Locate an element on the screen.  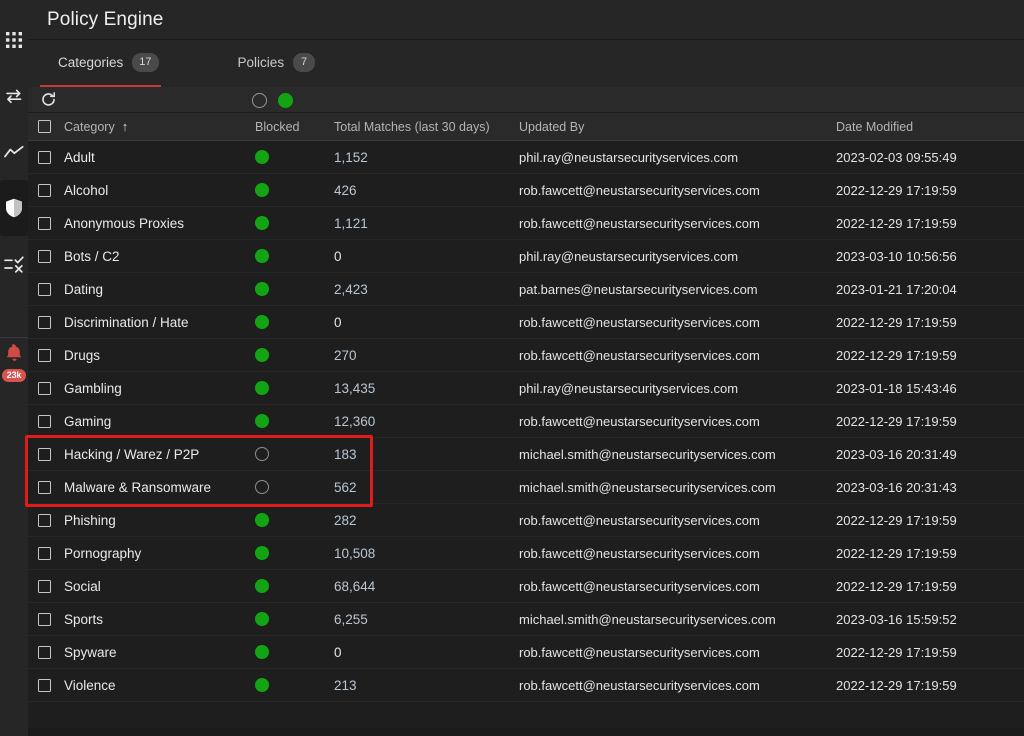
shield-icon is located at coordinates (14, 208).